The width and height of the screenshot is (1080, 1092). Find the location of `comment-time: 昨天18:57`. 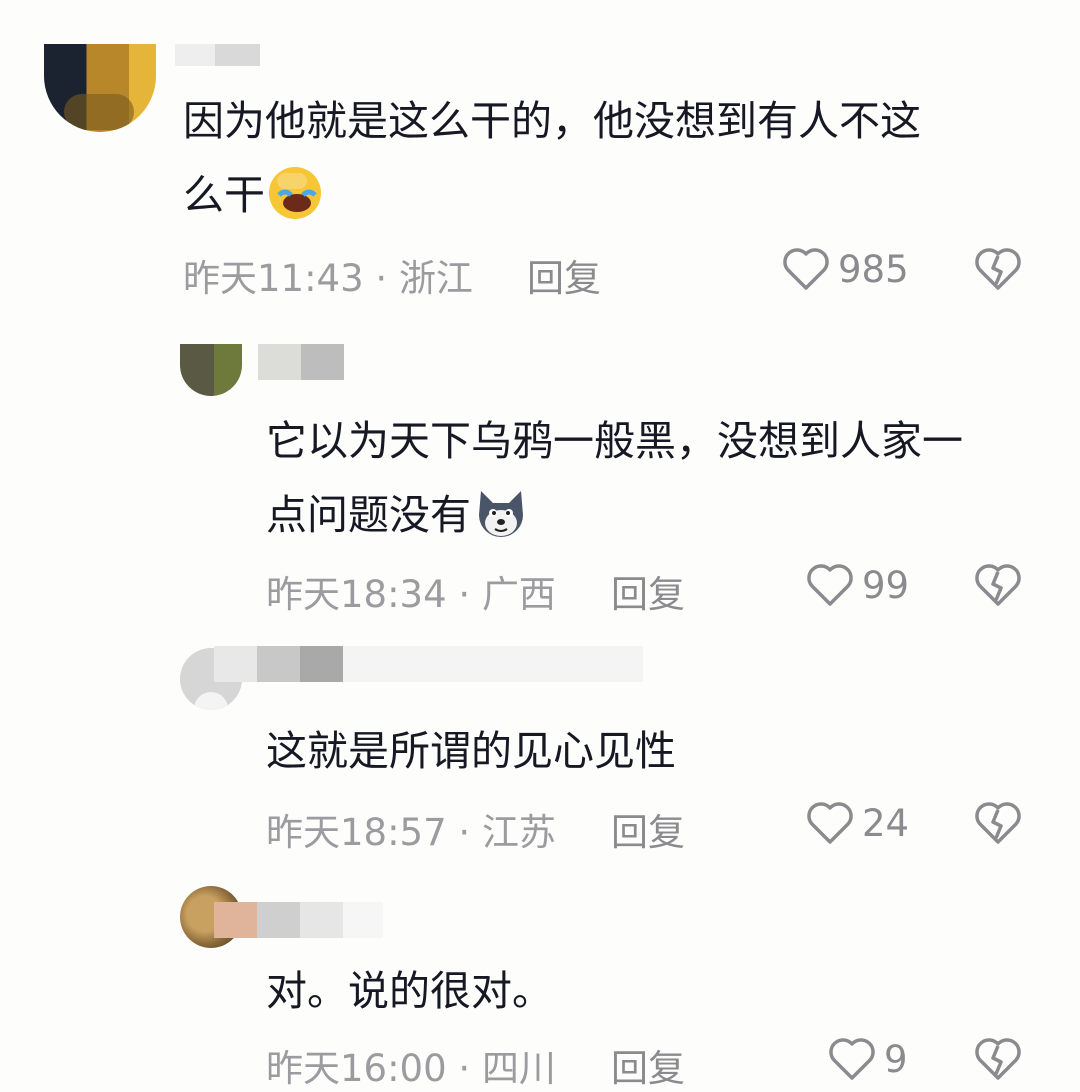

comment-time: 昨天18:57 is located at coordinates (356, 832).